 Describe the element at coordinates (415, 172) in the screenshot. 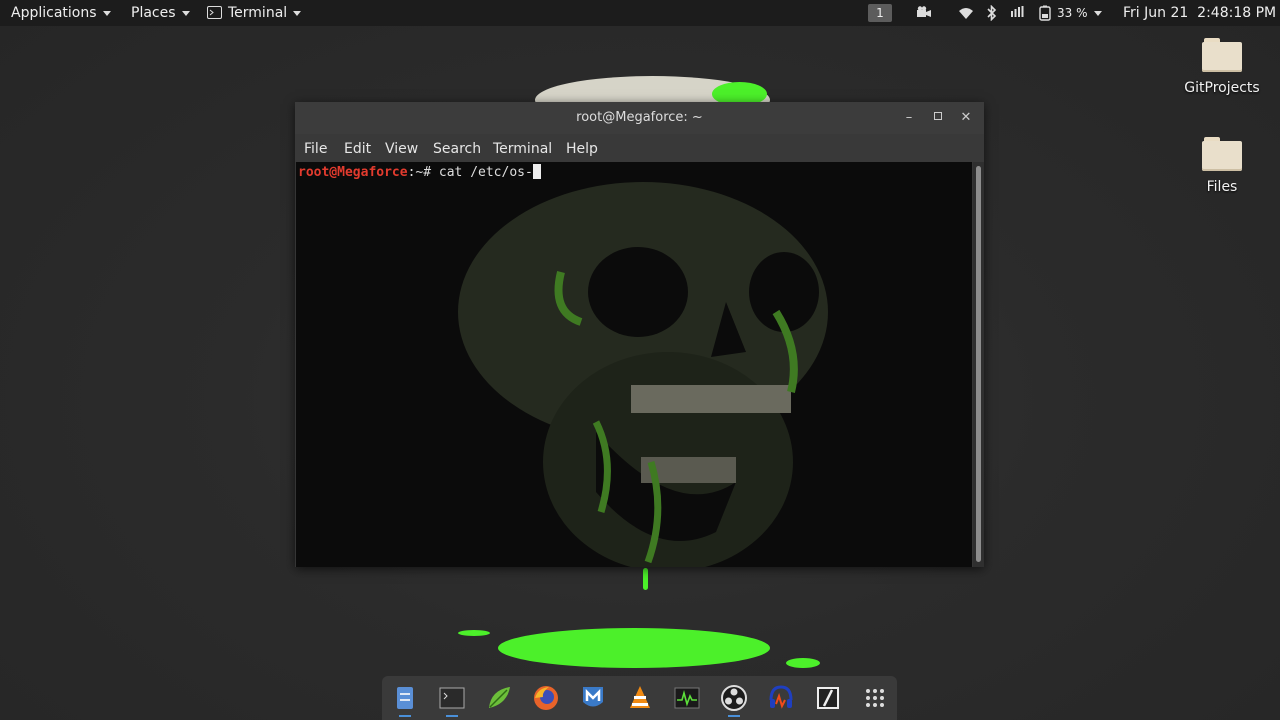

I see `prompt-path: :~` at that location.